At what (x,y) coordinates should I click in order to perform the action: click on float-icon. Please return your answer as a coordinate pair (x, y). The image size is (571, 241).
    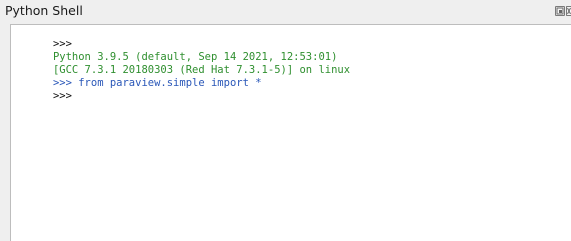
    Looking at the image, I should click on (560, 11).